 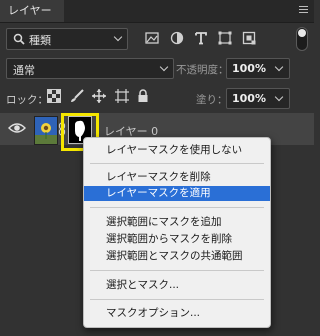 I want to click on blend-mode-select: 通常, so click(x=90, y=68).